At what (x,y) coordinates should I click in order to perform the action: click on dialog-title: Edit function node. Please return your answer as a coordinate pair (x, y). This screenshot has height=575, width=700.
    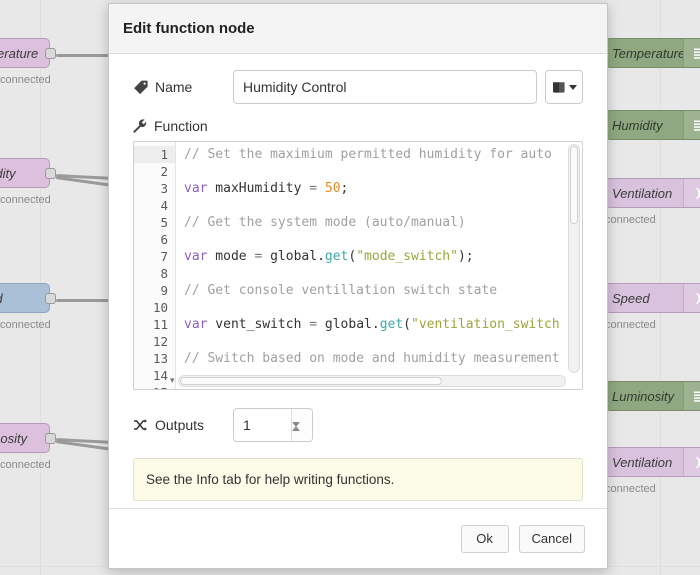
    Looking at the image, I should click on (189, 28).